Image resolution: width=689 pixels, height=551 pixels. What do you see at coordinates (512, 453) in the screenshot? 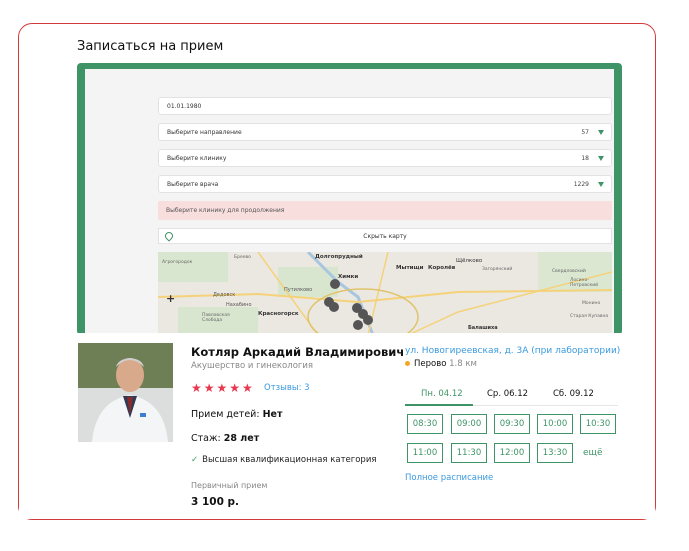
I see `time-slot: 12:00` at bounding box center [512, 453].